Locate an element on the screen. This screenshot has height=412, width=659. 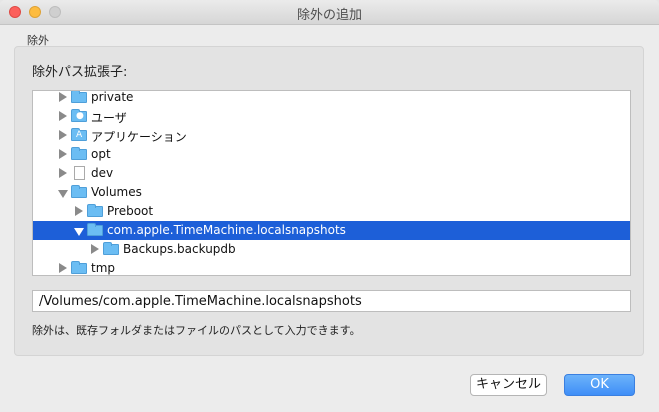
tree-row-preboot: Preboot is located at coordinates (331, 211).